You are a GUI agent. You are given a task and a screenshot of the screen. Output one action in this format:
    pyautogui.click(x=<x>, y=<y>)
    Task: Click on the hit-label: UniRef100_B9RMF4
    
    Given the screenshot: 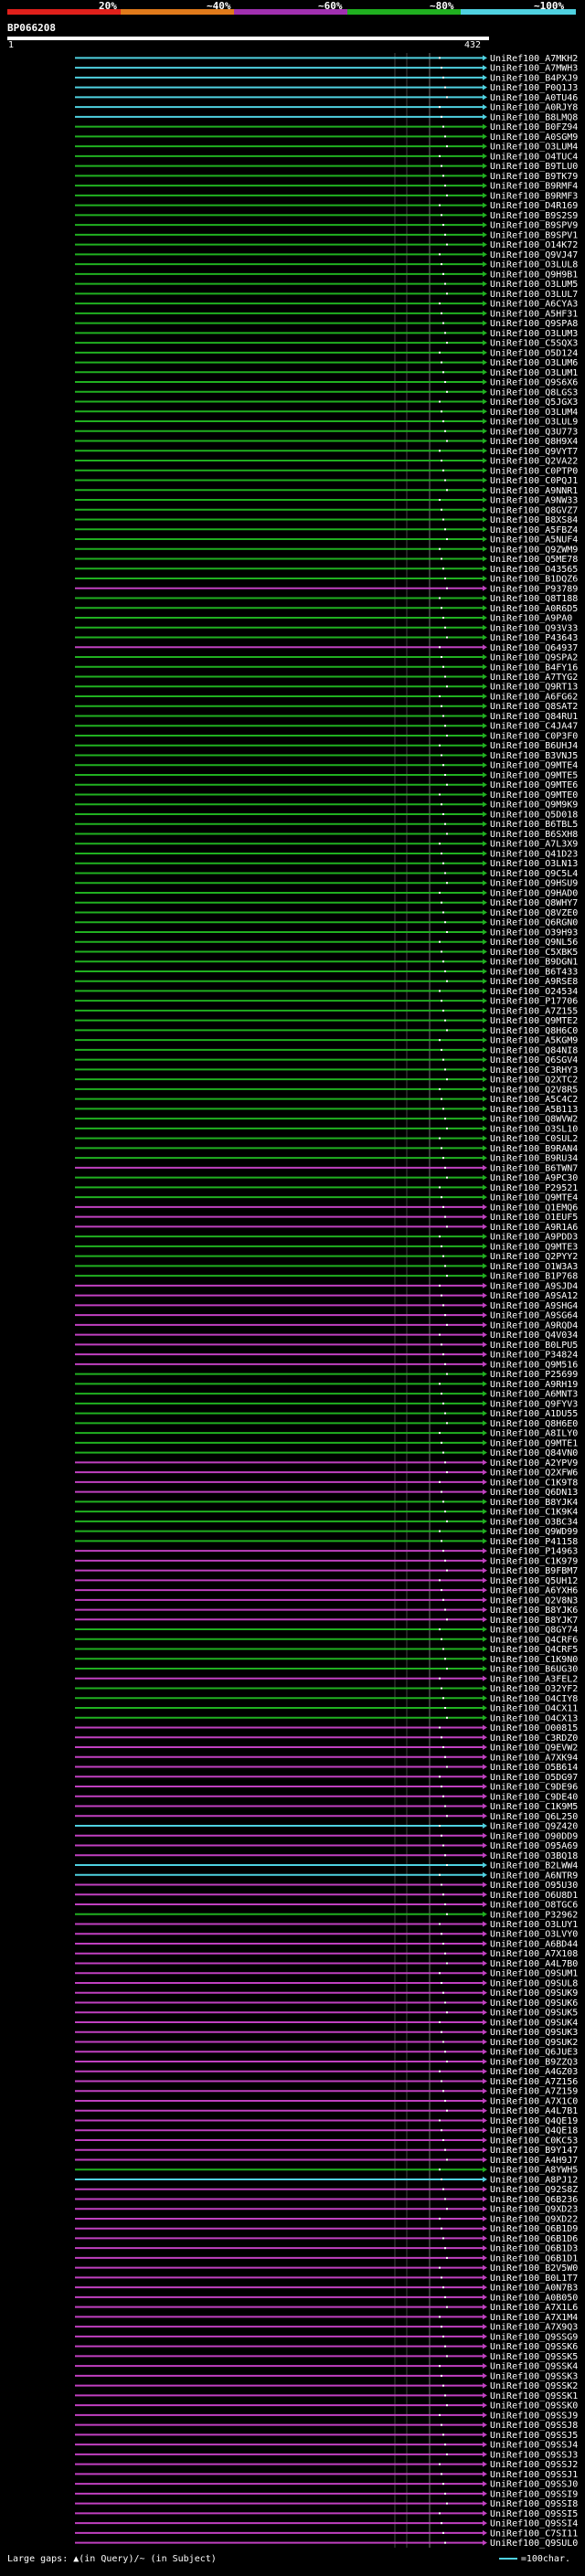 What is the action you would take?
    pyautogui.click(x=534, y=187)
    